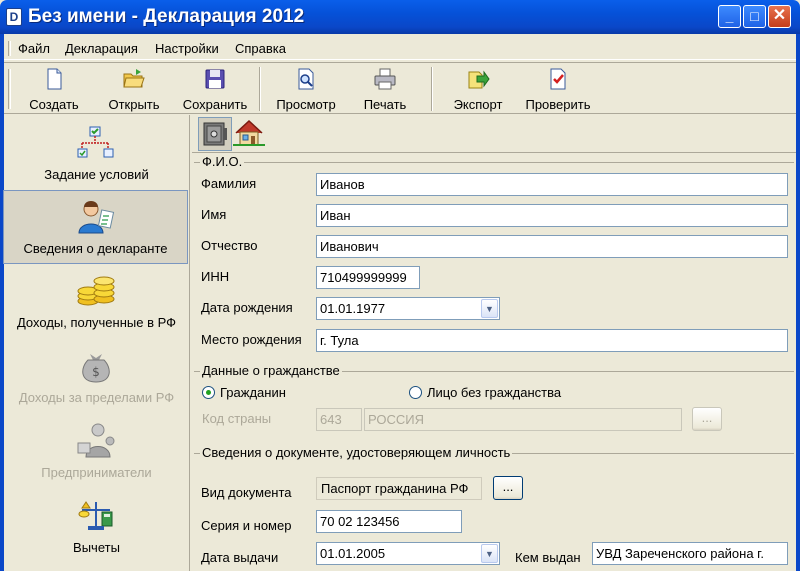 The width and height of the screenshot is (800, 571). I want to click on country-code-label: Код страны, so click(237, 418).